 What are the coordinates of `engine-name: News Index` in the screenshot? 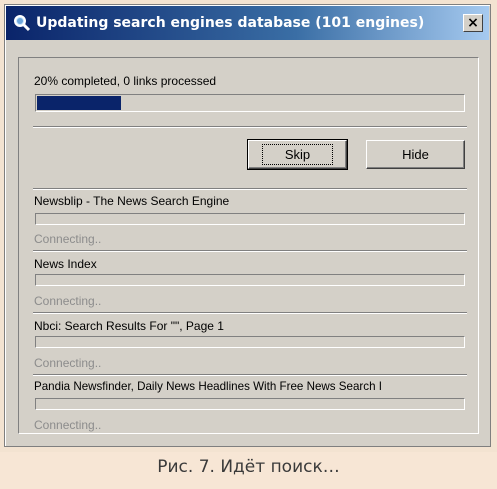 It's located at (65, 264).